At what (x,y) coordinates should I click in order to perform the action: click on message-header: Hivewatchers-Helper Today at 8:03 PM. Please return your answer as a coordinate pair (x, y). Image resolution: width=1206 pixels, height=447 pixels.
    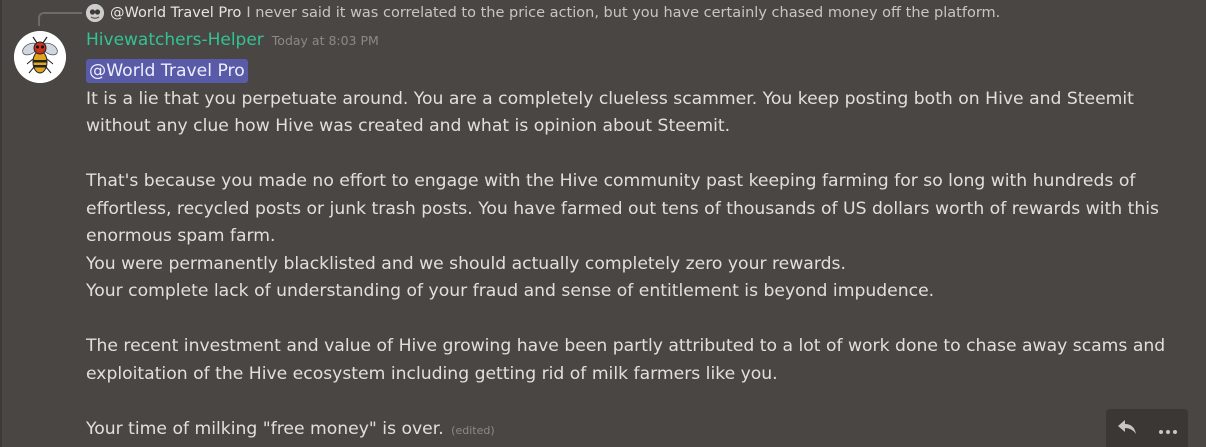
    Looking at the image, I should click on (232, 42).